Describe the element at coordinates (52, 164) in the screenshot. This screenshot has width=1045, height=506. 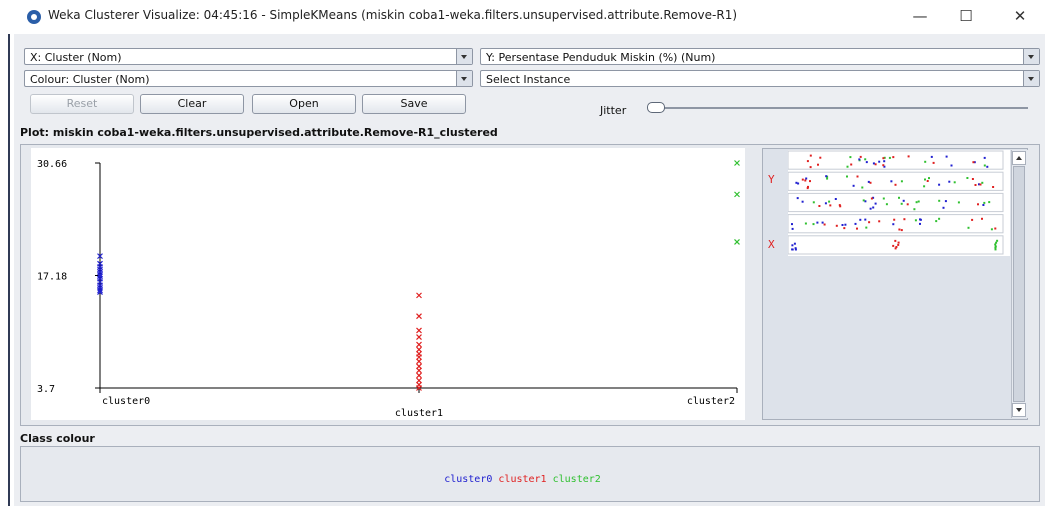
I see `y-tick-label: 30.66` at that location.